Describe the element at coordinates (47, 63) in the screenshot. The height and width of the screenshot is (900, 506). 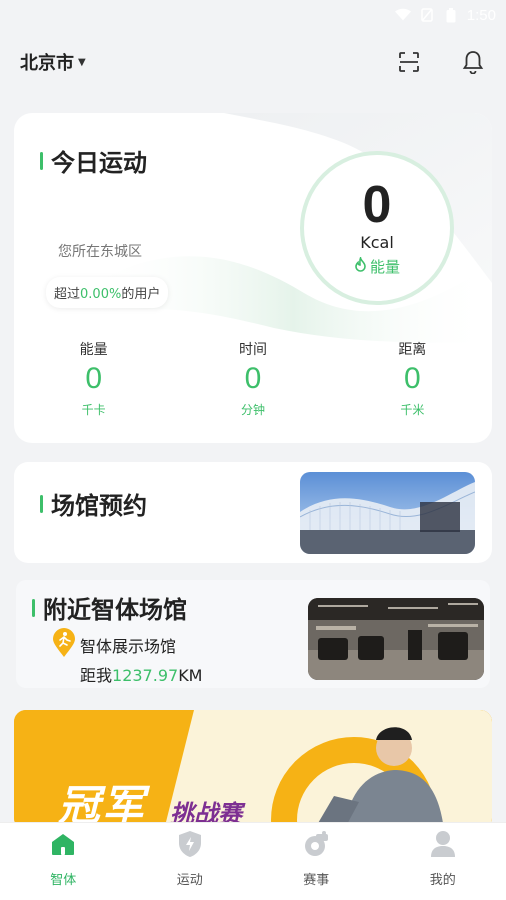
I see `city-label: 北京市` at that location.